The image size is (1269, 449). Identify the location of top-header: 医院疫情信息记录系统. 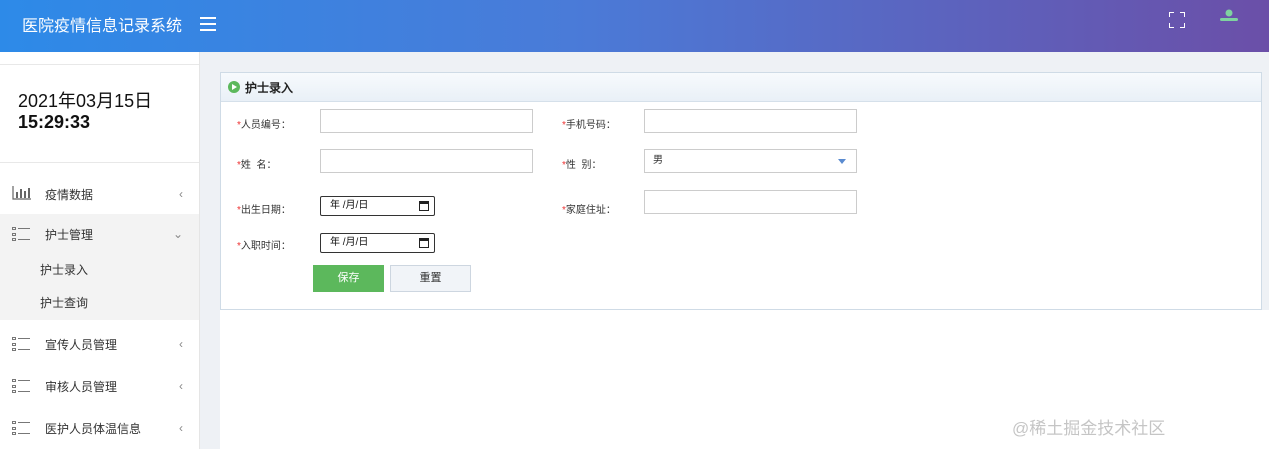
(634, 26).